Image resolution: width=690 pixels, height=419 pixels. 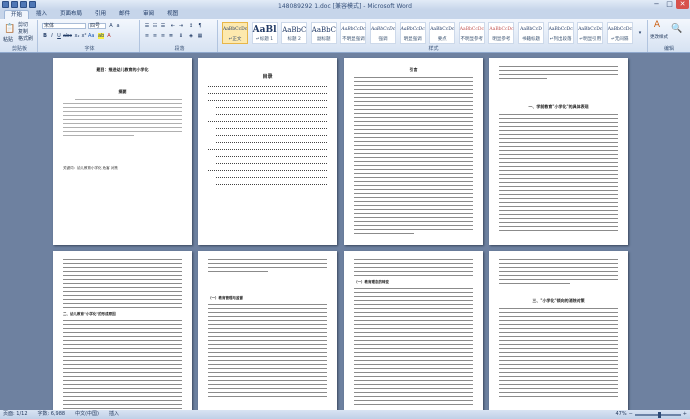 What do you see at coordinates (84, 36) in the screenshot?
I see `superscript-icon: x²` at bounding box center [84, 36].